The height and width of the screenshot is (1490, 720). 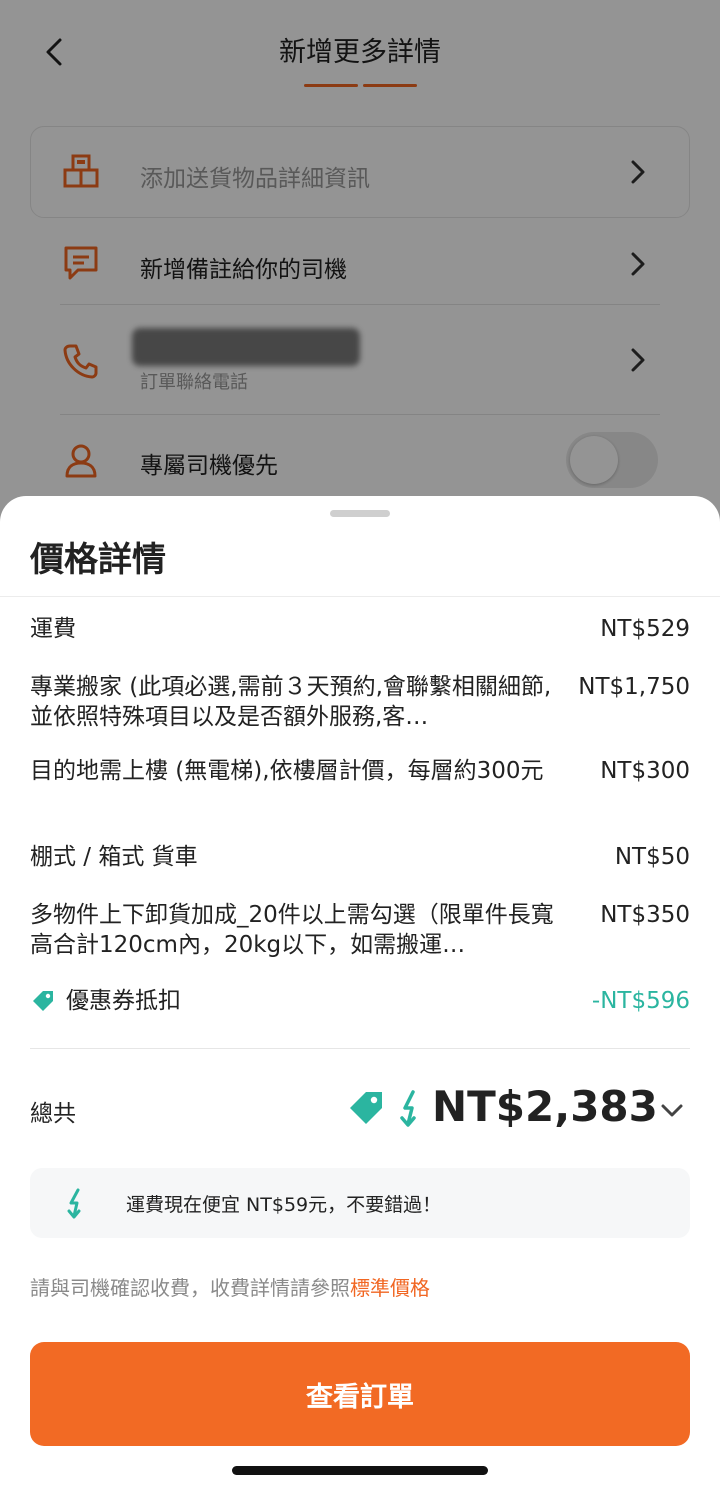 I want to click on price-row-value: NT$1,750, so click(x=634, y=687).